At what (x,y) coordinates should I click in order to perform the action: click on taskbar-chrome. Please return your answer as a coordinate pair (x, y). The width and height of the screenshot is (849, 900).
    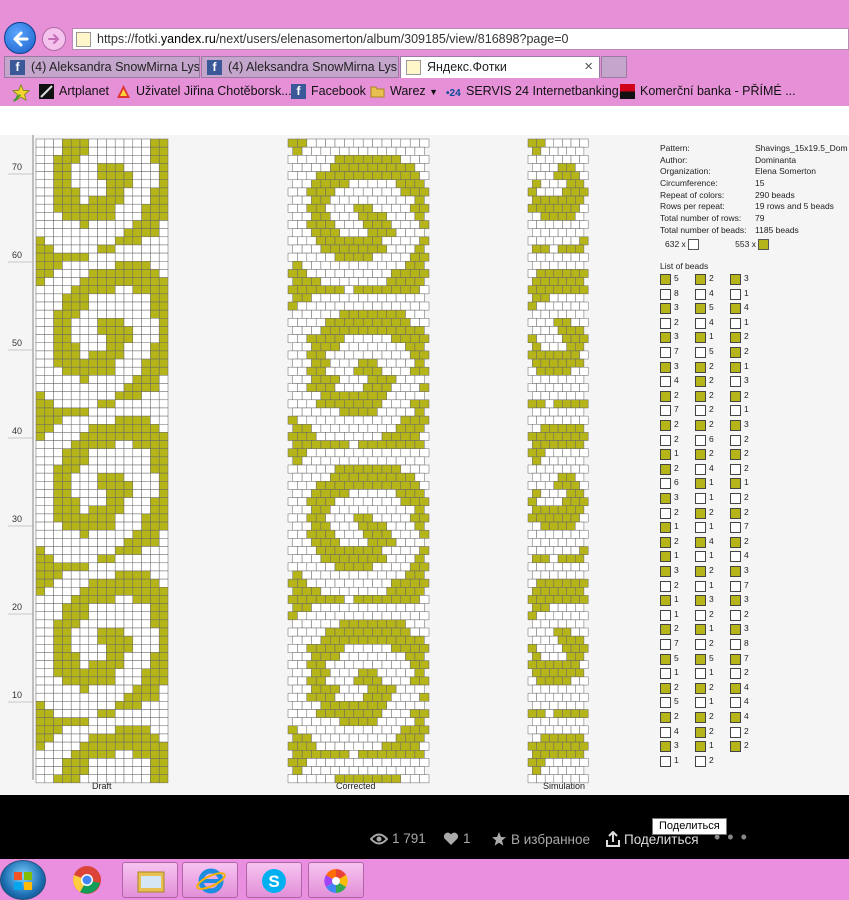
    Looking at the image, I should click on (88, 880).